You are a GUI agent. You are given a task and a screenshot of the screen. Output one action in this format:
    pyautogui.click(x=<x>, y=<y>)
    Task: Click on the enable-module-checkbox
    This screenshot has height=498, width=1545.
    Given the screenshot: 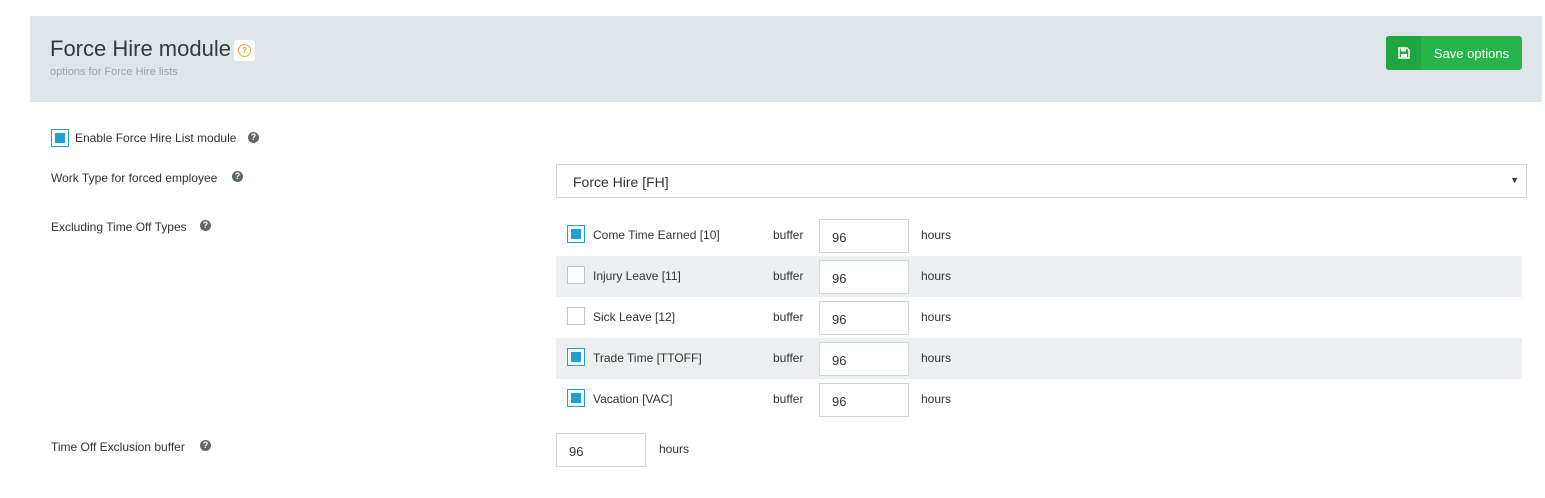 What is the action you would take?
    pyautogui.click(x=60, y=138)
    